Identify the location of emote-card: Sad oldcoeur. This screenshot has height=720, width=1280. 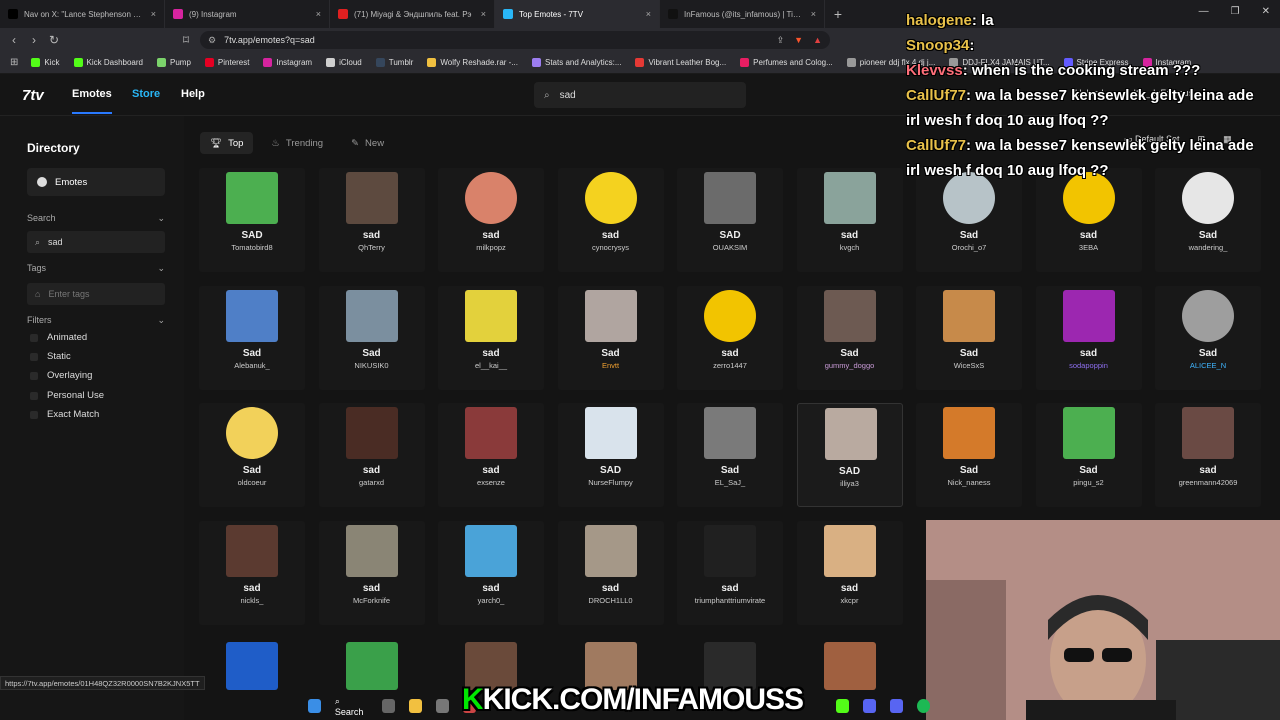
(252, 455).